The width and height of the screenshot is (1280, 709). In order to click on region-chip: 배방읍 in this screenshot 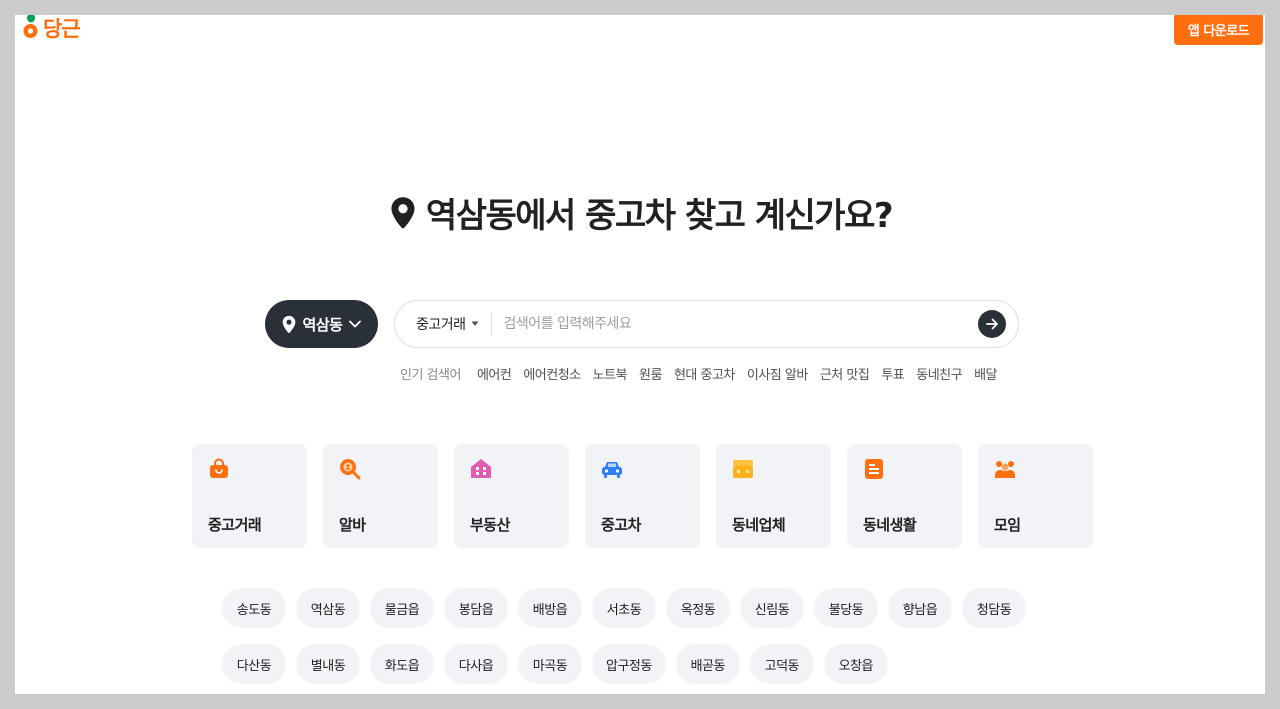, I will do `click(550, 608)`.